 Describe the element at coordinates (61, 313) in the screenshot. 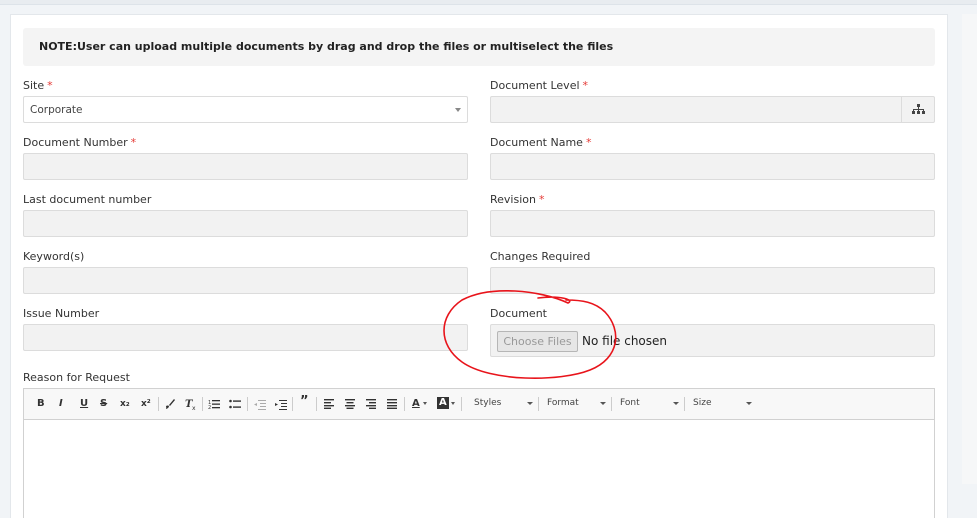

I see `issue-number-label: Issue Number` at that location.